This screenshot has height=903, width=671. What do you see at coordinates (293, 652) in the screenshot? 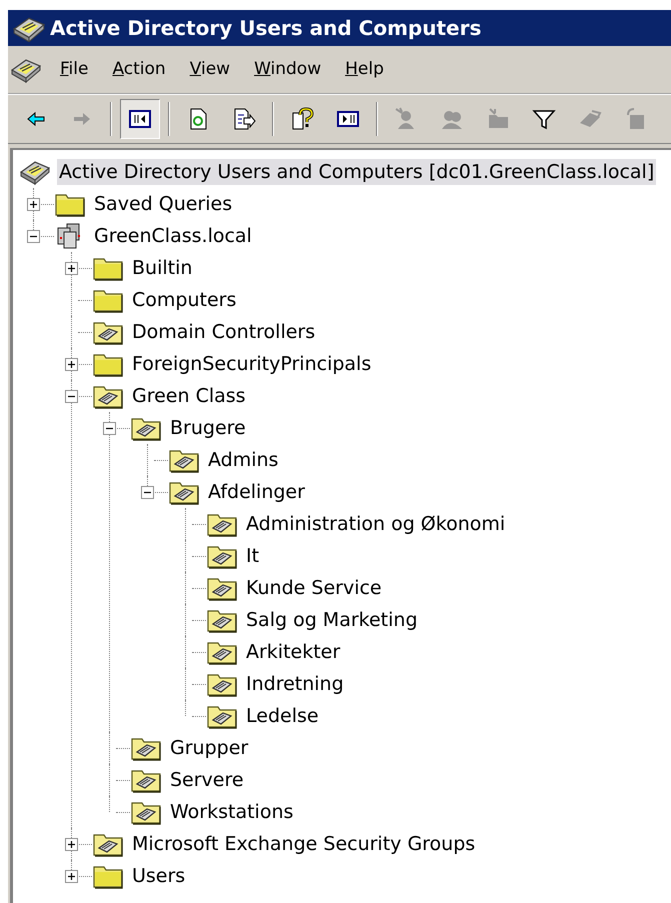
I see `tree-item: Arkitekter` at bounding box center [293, 652].